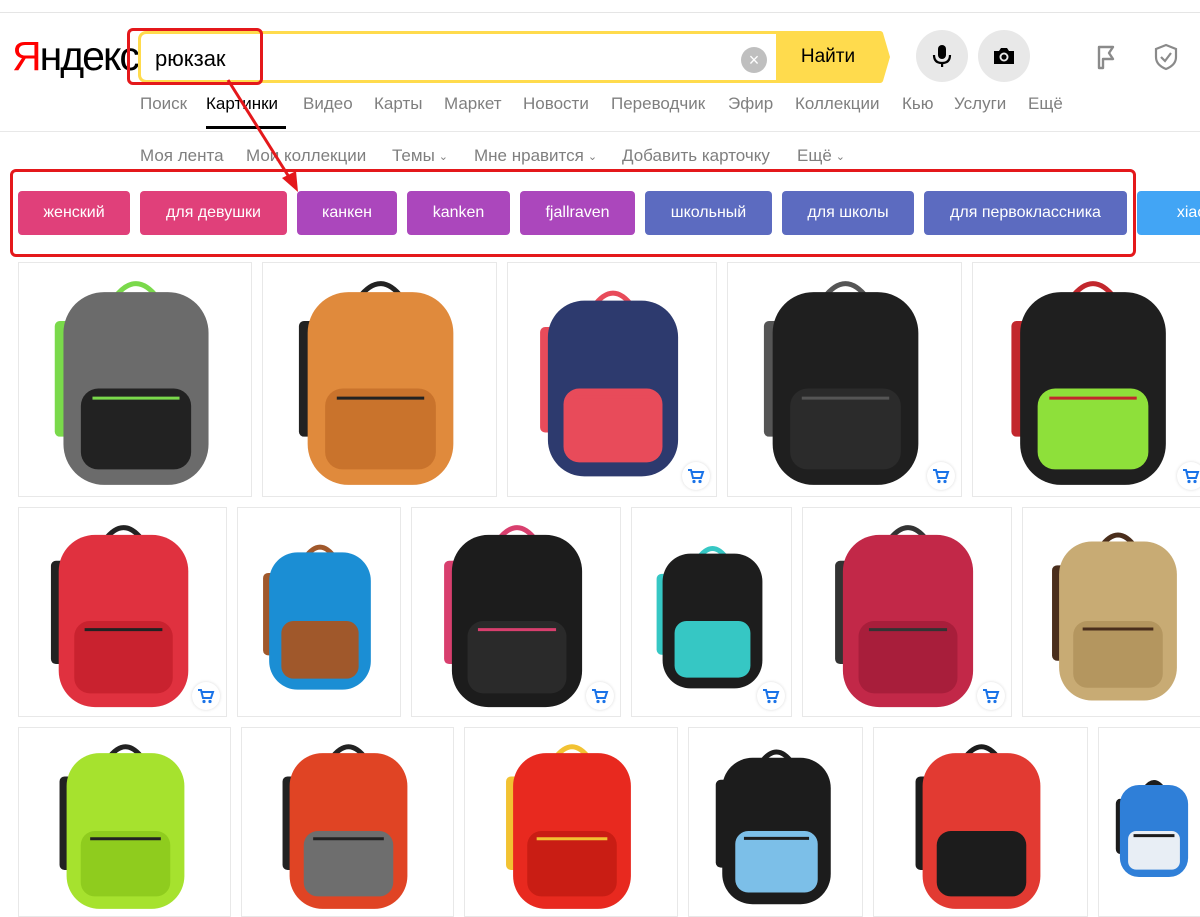 The height and width of the screenshot is (917, 1200). I want to click on search-submit-button: Найти, so click(833, 57).